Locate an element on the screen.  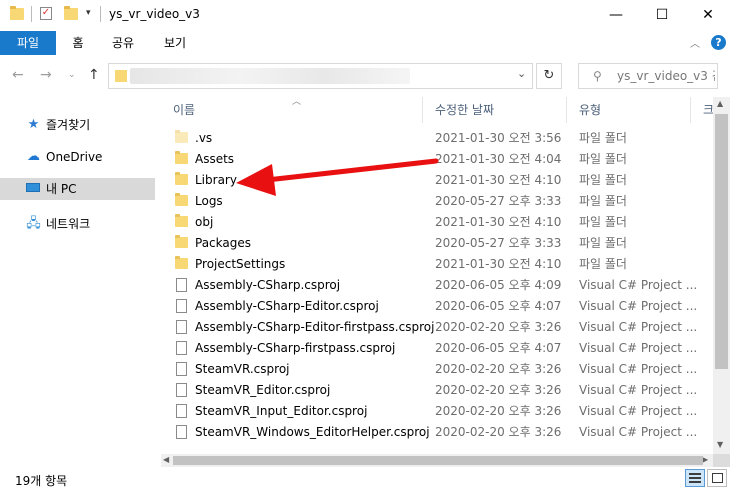
address-path-blurred is located at coordinates (270, 76).